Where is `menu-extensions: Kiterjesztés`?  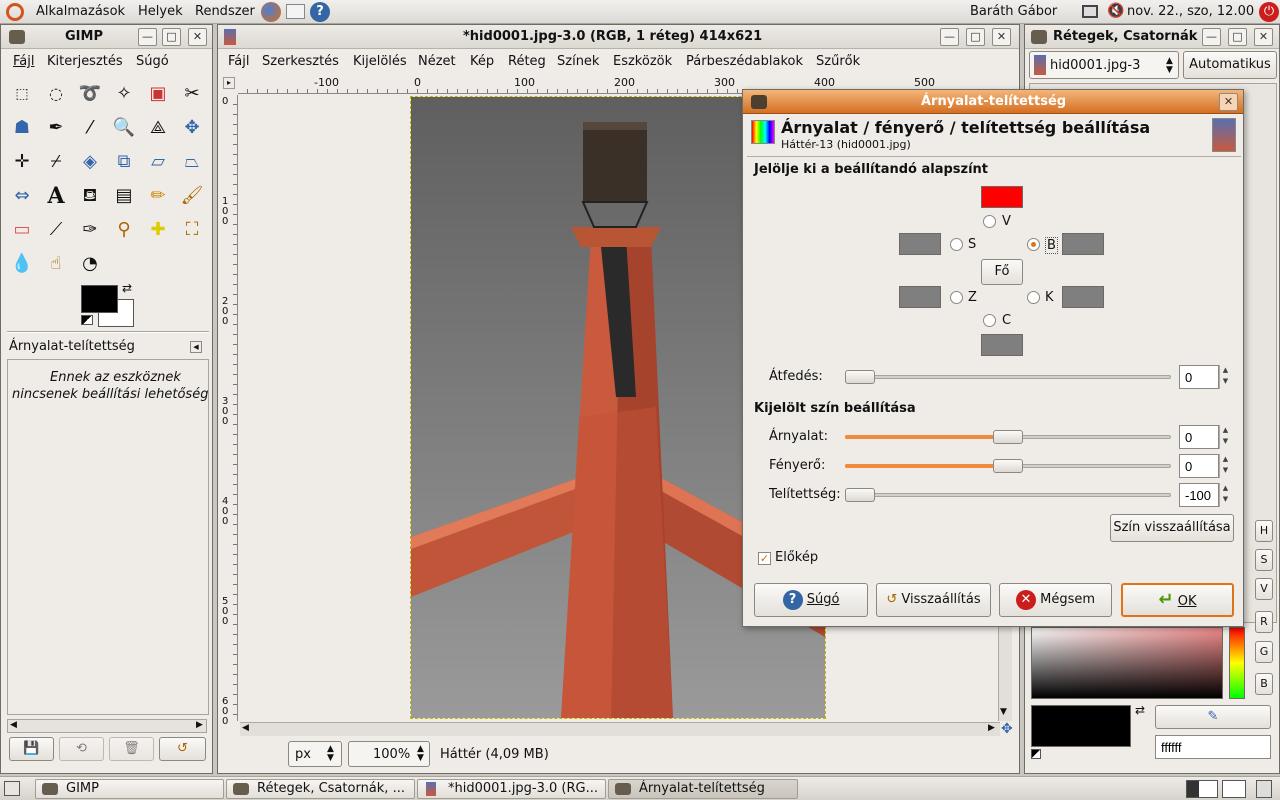
menu-extensions: Kiterjesztés is located at coordinates (85, 61).